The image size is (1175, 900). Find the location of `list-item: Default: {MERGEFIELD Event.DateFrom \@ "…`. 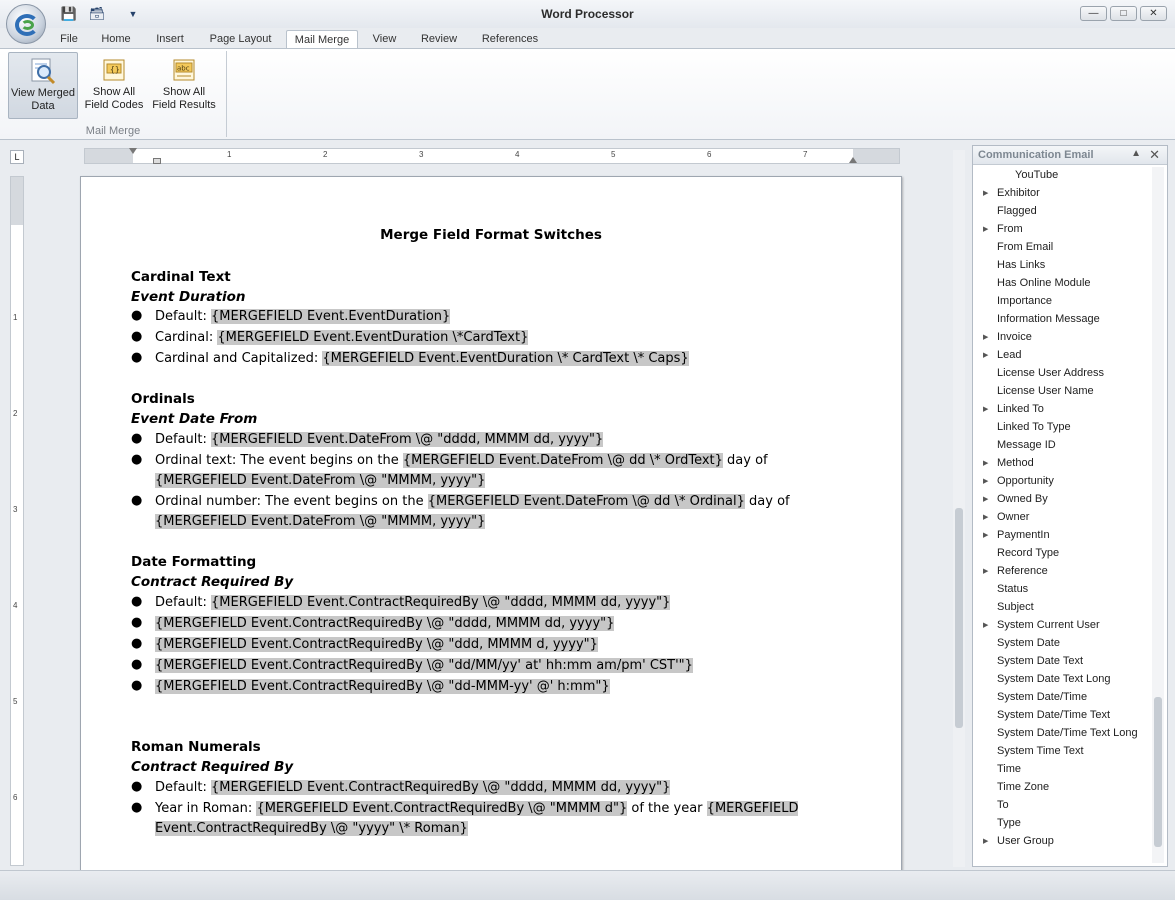

list-item: Default: {MERGEFIELD Event.DateFrom \@ "… is located at coordinates (379, 439).